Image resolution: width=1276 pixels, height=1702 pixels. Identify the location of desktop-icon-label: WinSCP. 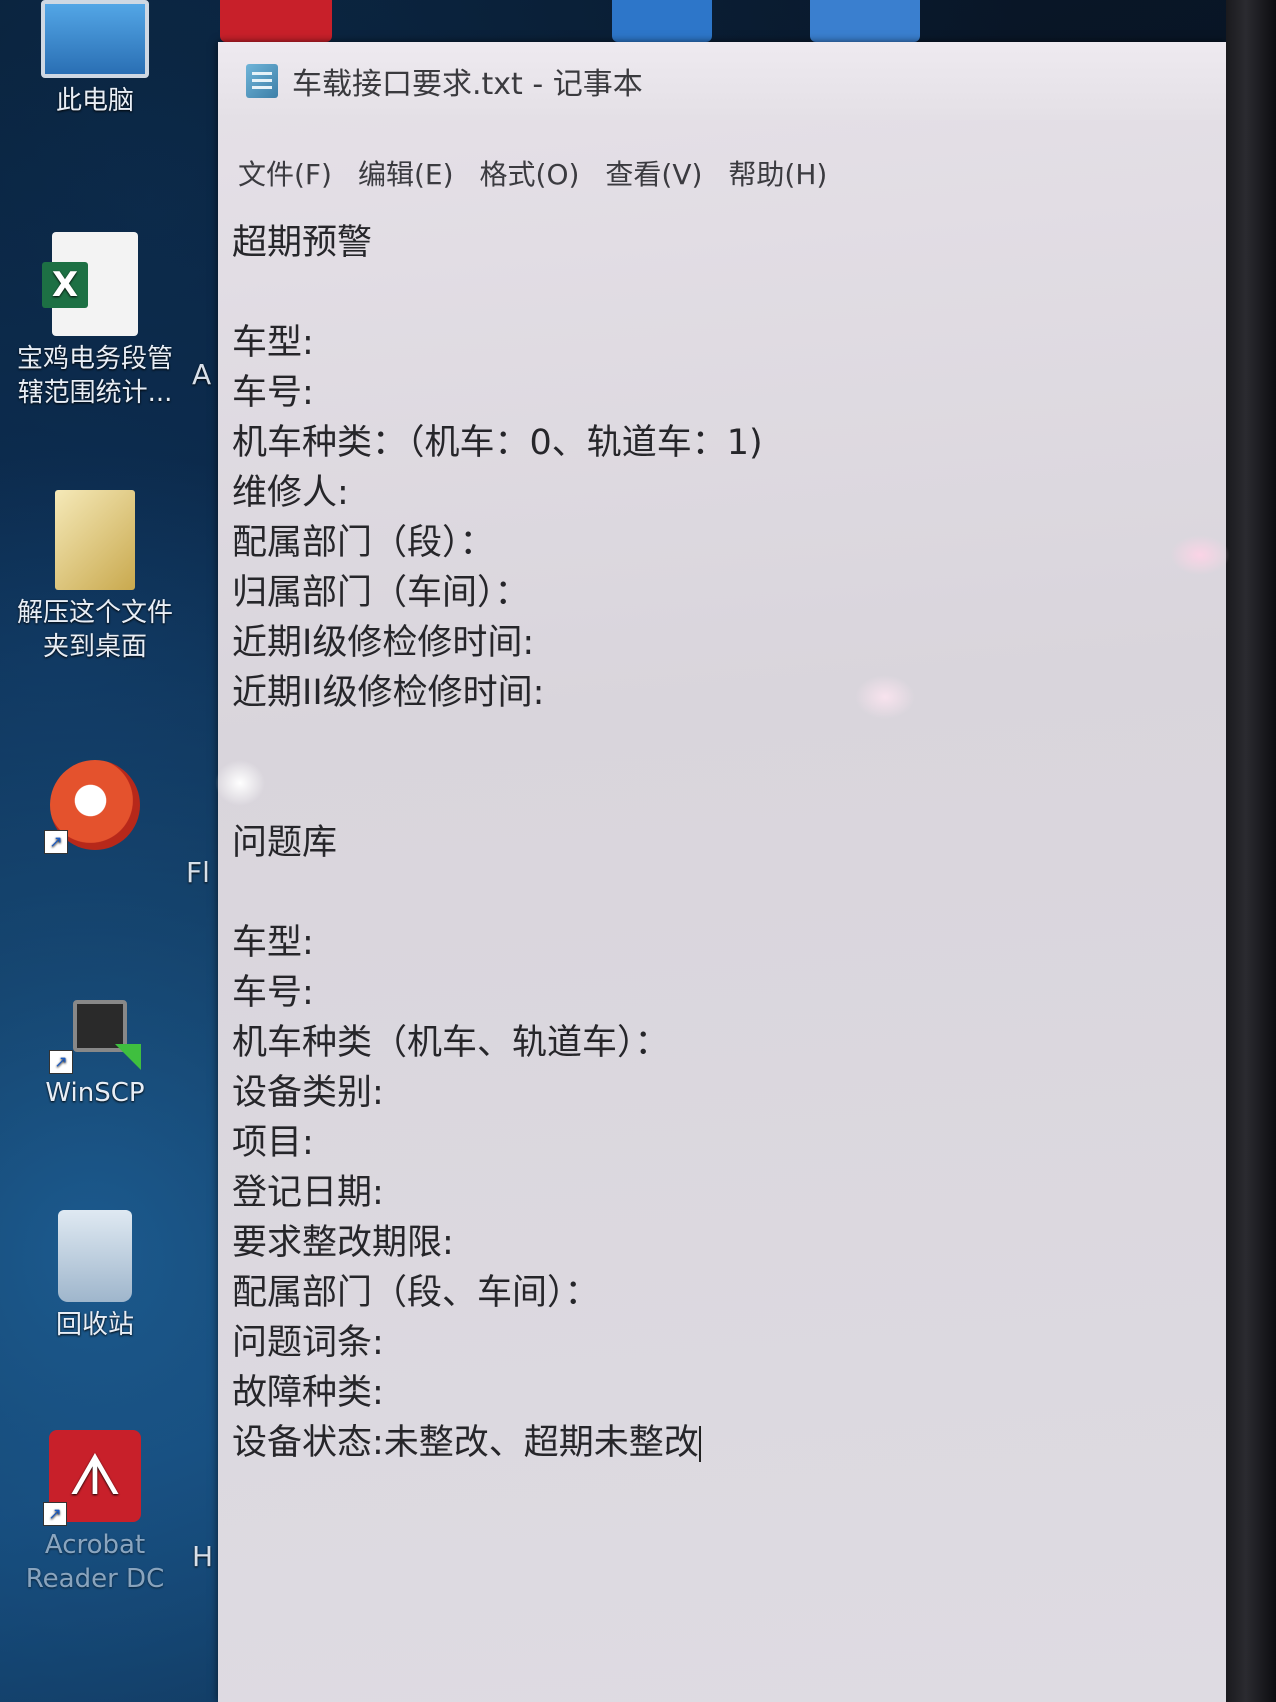
(95, 1093).